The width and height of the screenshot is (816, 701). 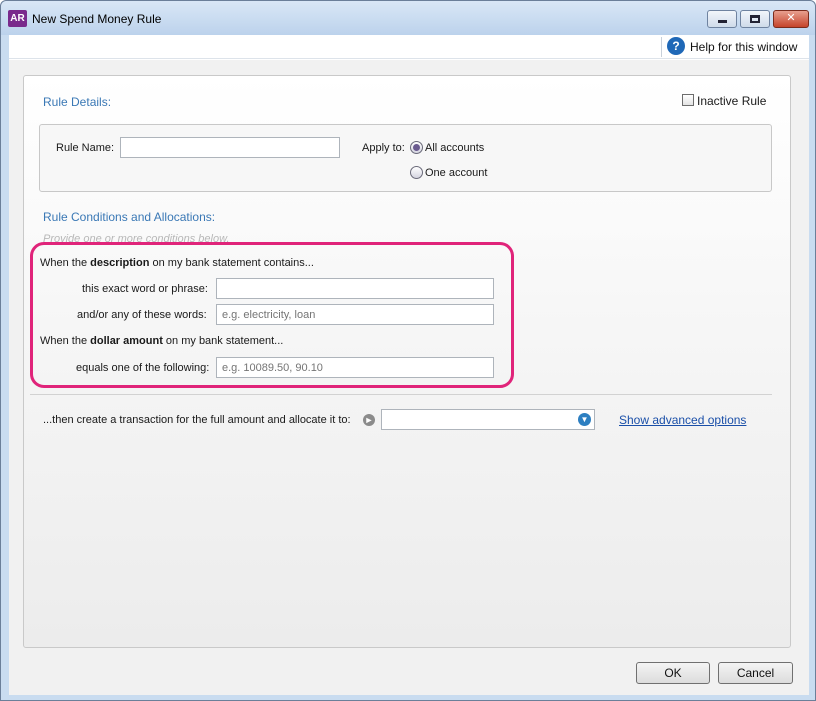 I want to click on all-accounts-label: All accounts, so click(x=455, y=148).